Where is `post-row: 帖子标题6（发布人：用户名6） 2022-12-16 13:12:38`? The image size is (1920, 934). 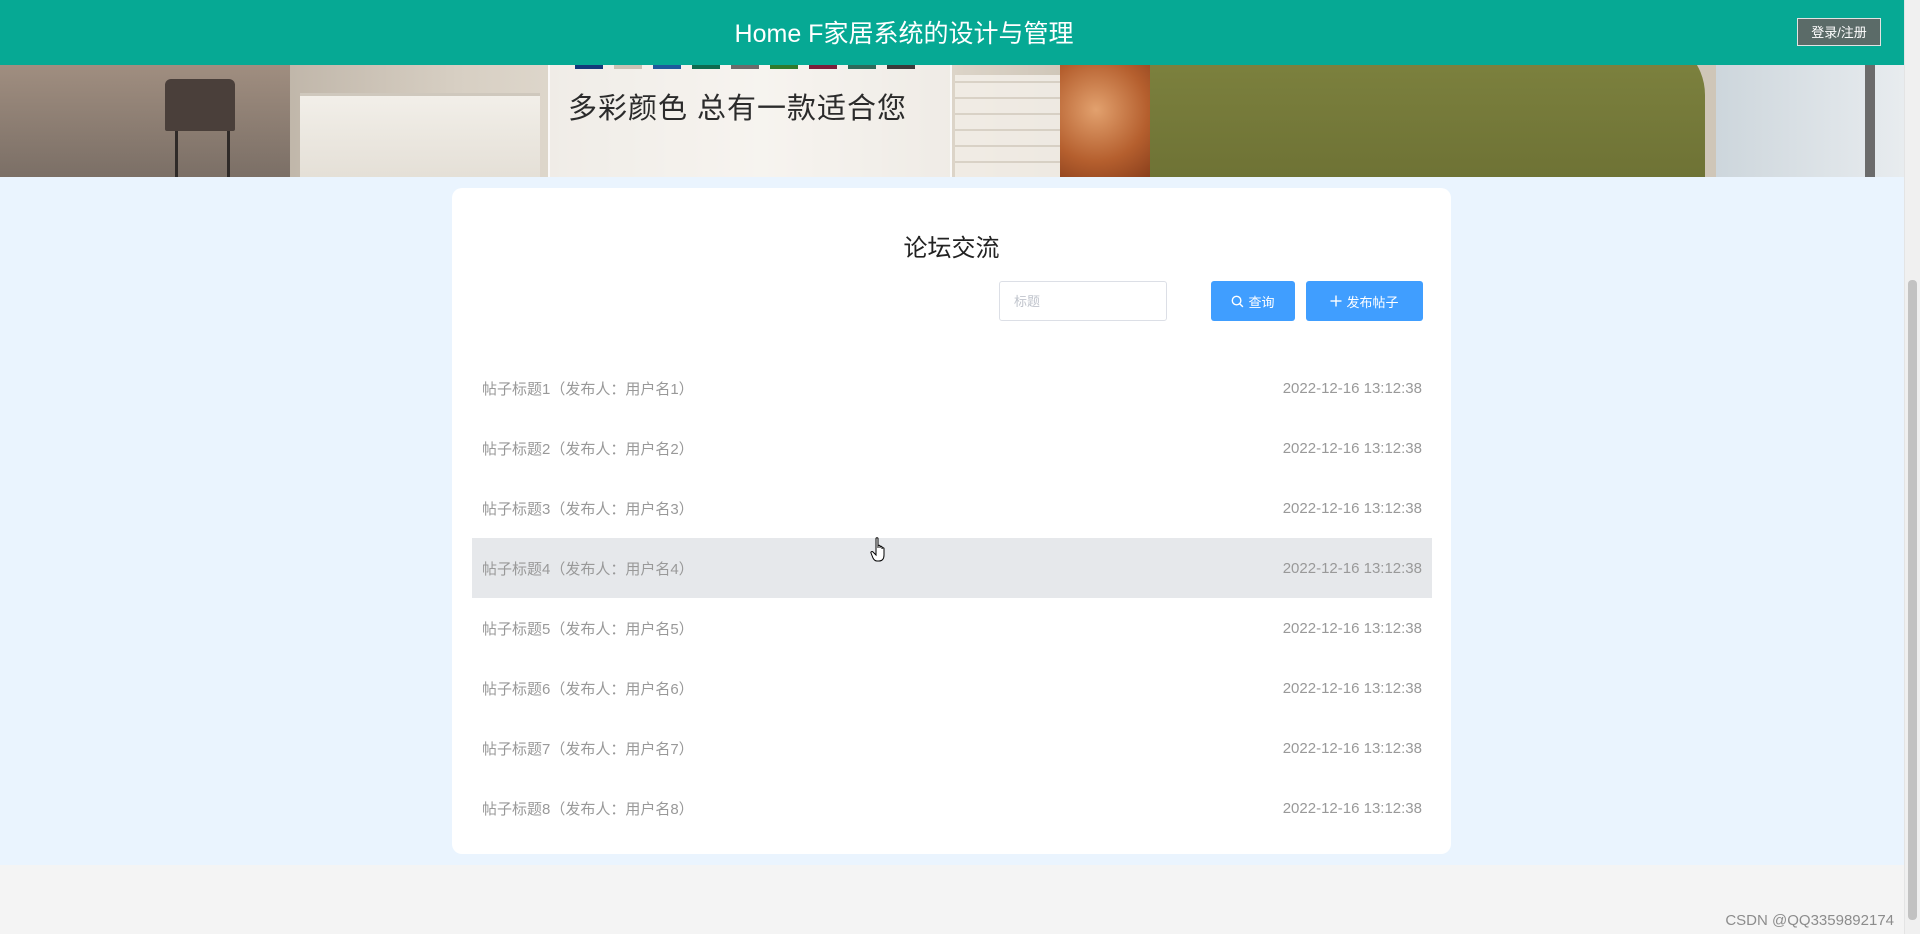 post-row: 帖子标题6（发布人：用户名6） 2022-12-16 13:12:38 is located at coordinates (952, 688).